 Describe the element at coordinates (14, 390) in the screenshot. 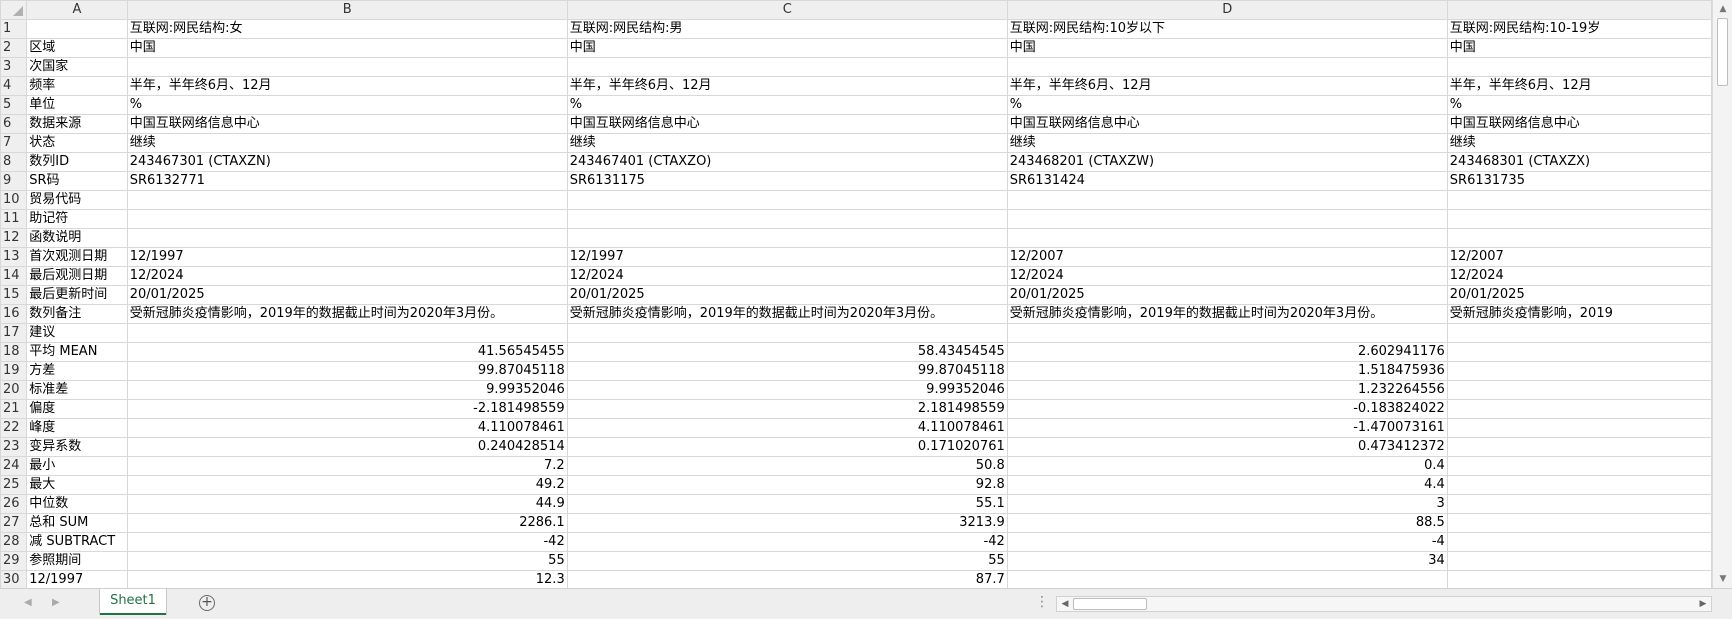

I see `row-header: 20` at that location.